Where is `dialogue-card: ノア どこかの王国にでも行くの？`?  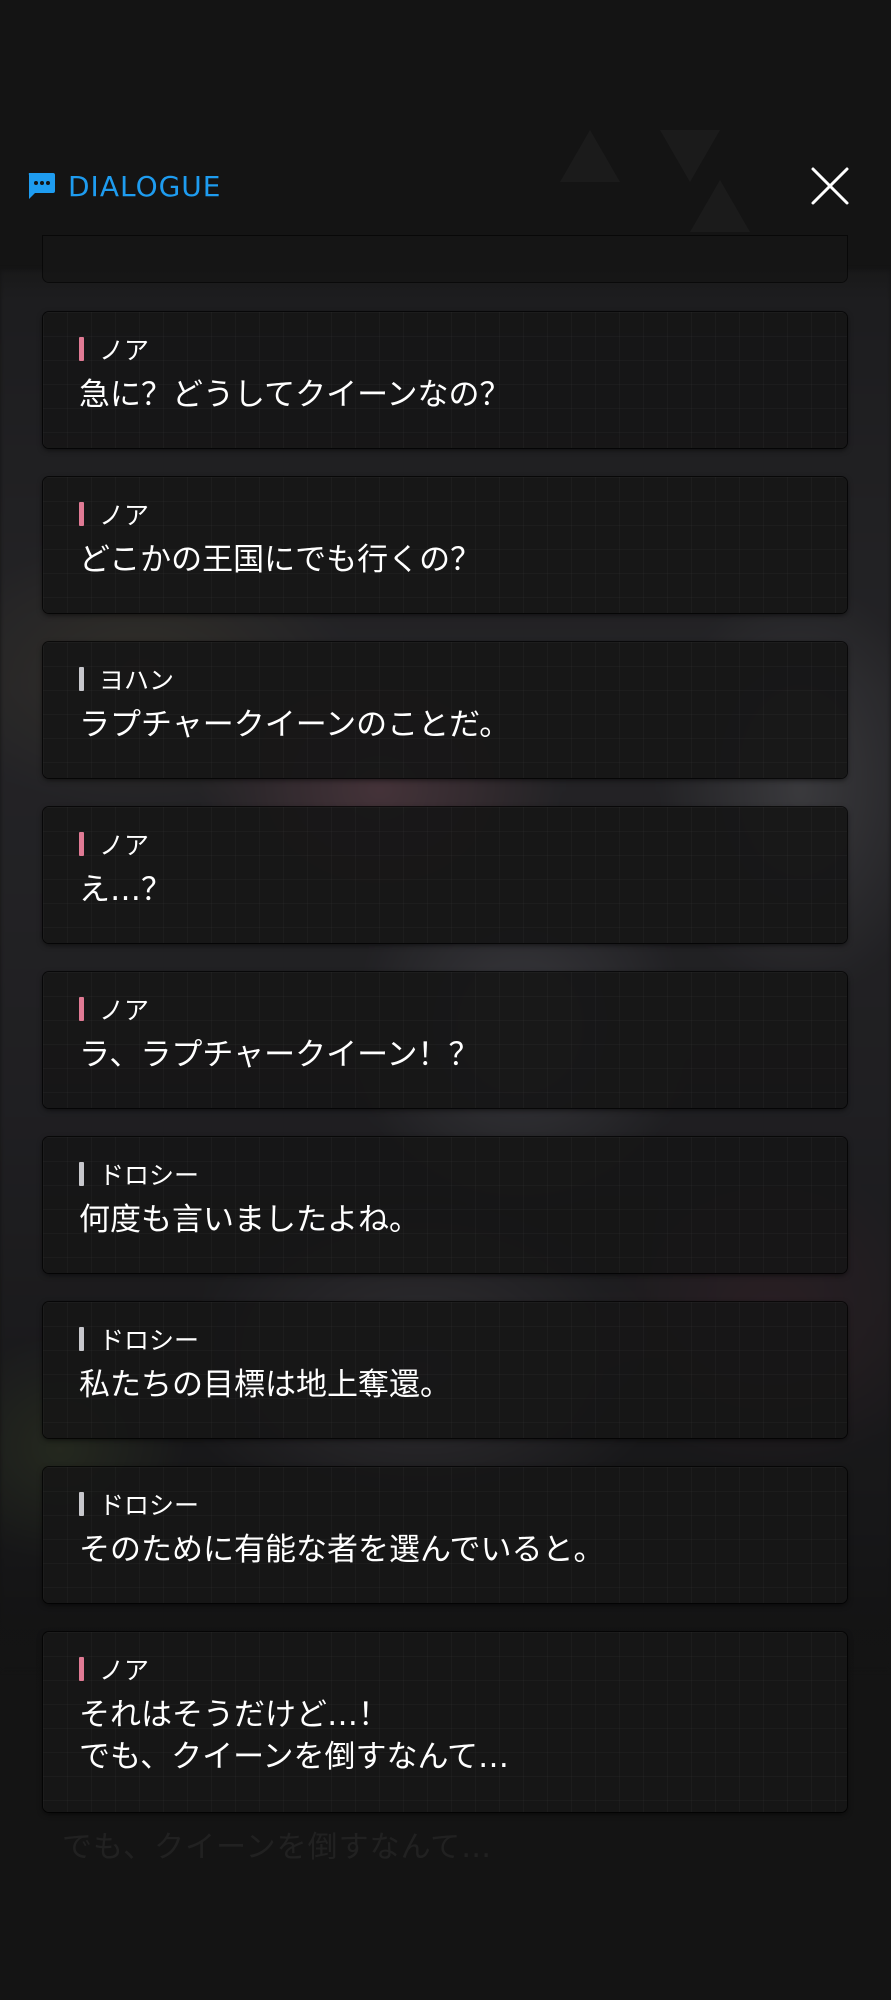
dialogue-card: ノア どこかの王国にでも行くの？ is located at coordinates (445, 545).